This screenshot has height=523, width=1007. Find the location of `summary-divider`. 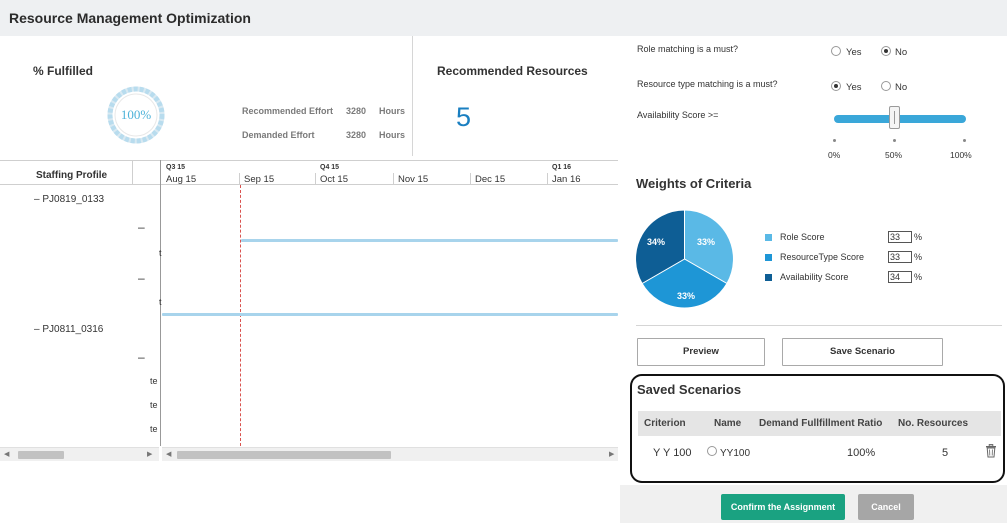

summary-divider is located at coordinates (412, 96).